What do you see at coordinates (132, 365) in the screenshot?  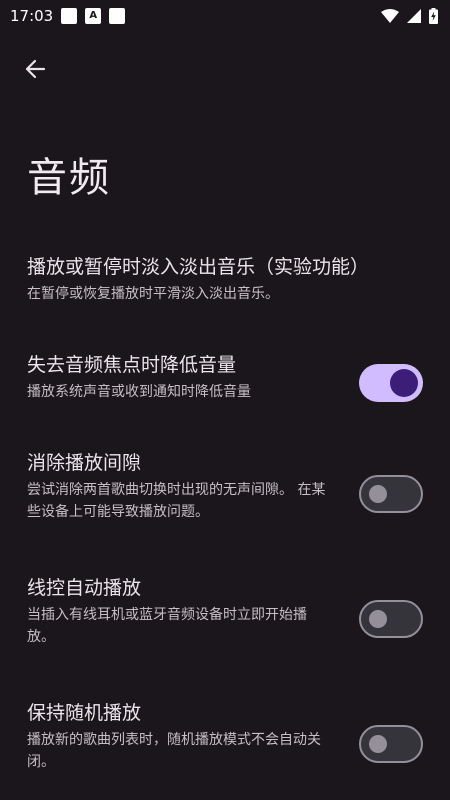 I see `setting-title: 失去音频焦点时降低音量` at bounding box center [132, 365].